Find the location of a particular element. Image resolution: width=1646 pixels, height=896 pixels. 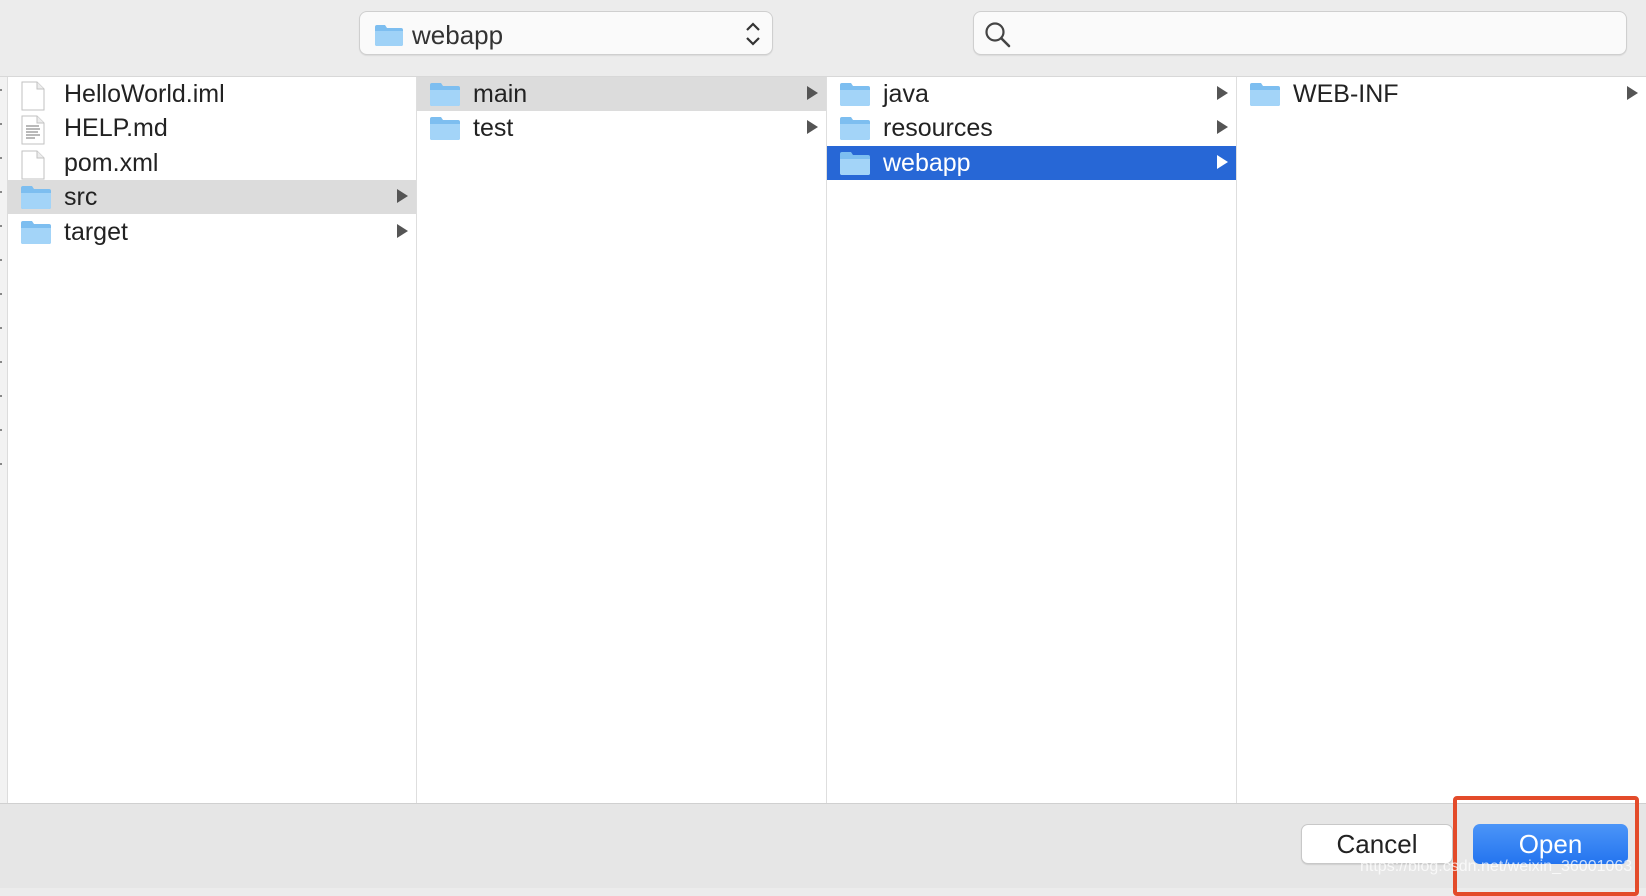

list-item-helloworld-iml: HelloWorld.iml is located at coordinates (212, 94).